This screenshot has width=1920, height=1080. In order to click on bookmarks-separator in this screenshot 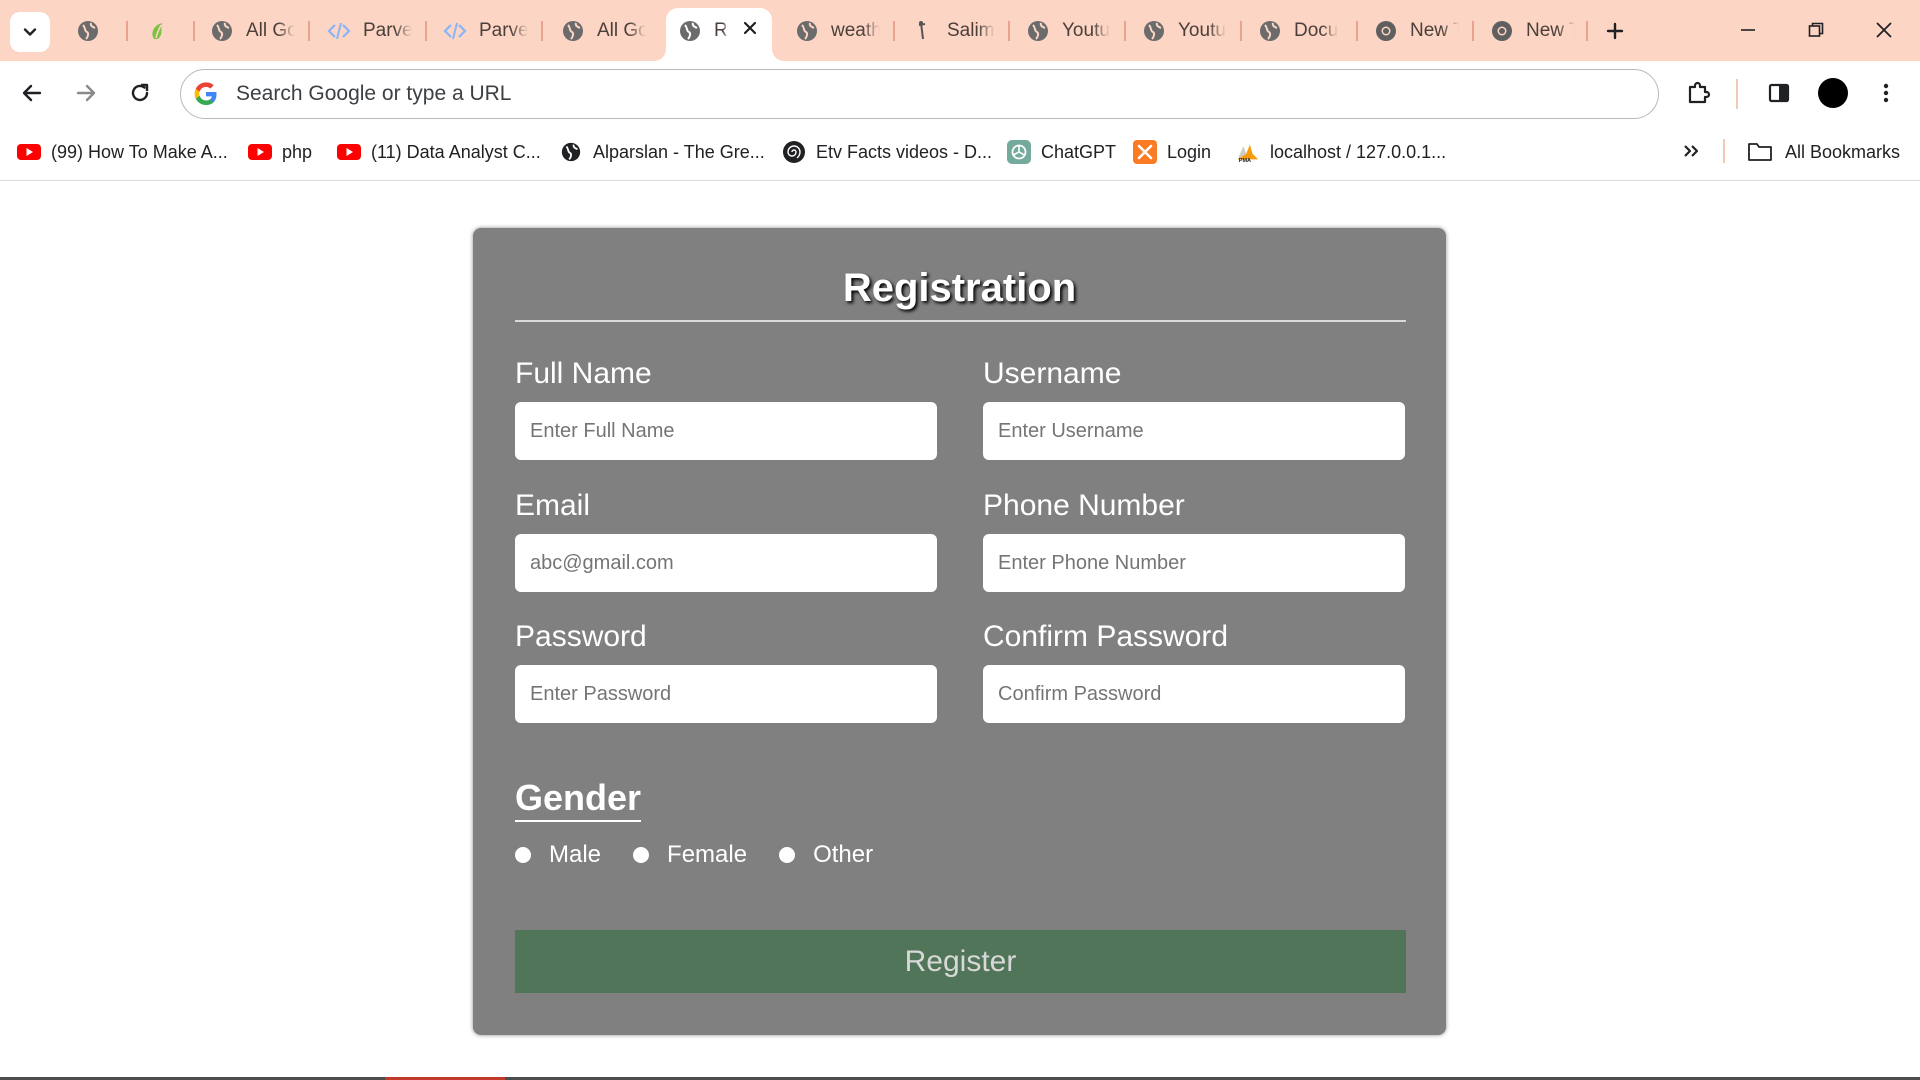, I will do `click(1724, 151)`.